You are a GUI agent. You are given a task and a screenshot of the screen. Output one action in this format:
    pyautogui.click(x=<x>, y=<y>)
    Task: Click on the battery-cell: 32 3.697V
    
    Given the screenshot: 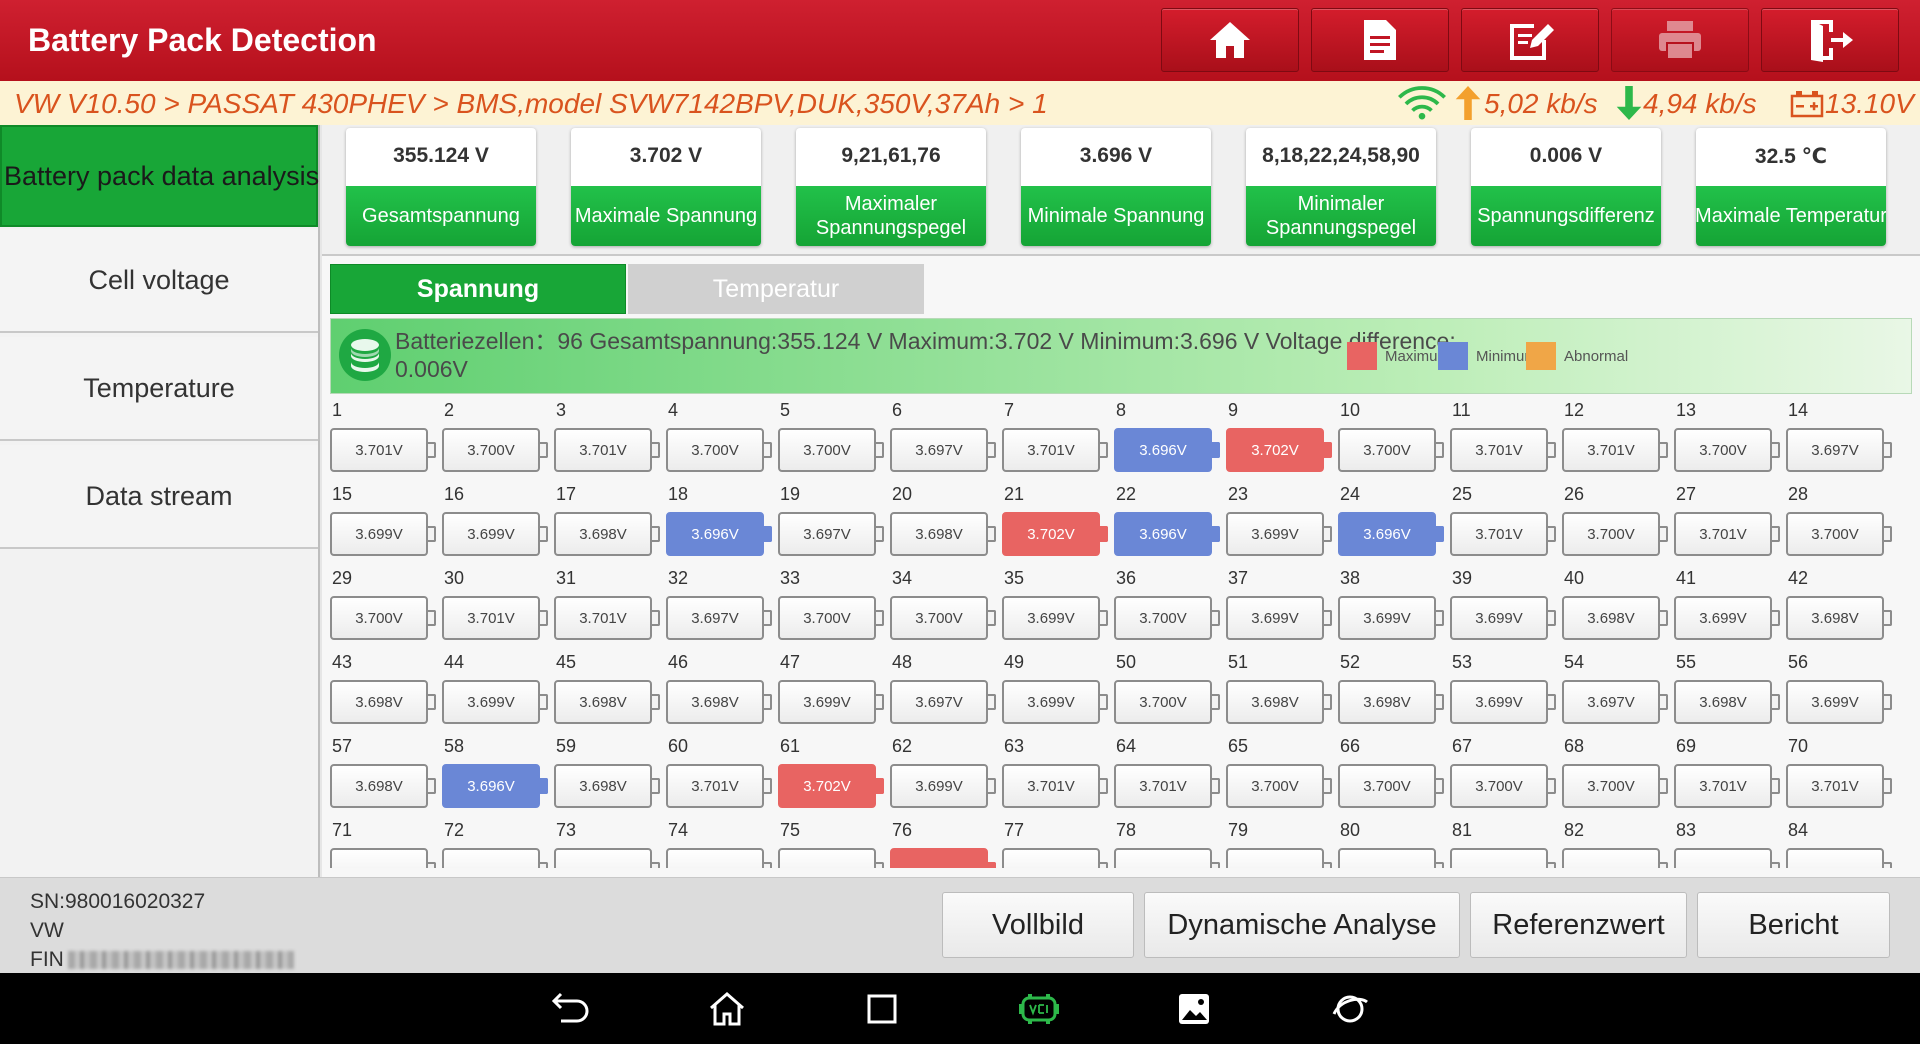 What is the action you would take?
    pyautogui.click(x=722, y=608)
    